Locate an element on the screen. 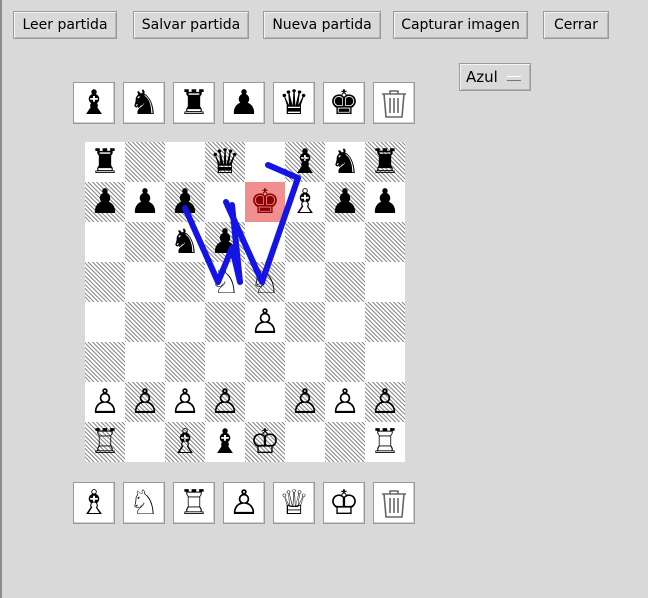  square-g1 is located at coordinates (345, 442).